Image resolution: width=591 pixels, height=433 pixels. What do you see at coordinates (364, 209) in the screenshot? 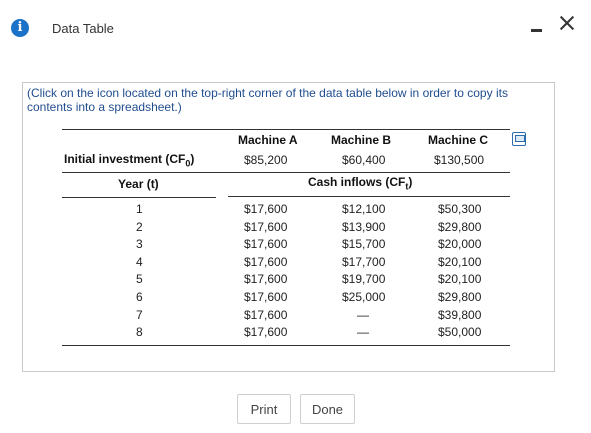
I see `machine-b-cell: $12,100` at bounding box center [364, 209].